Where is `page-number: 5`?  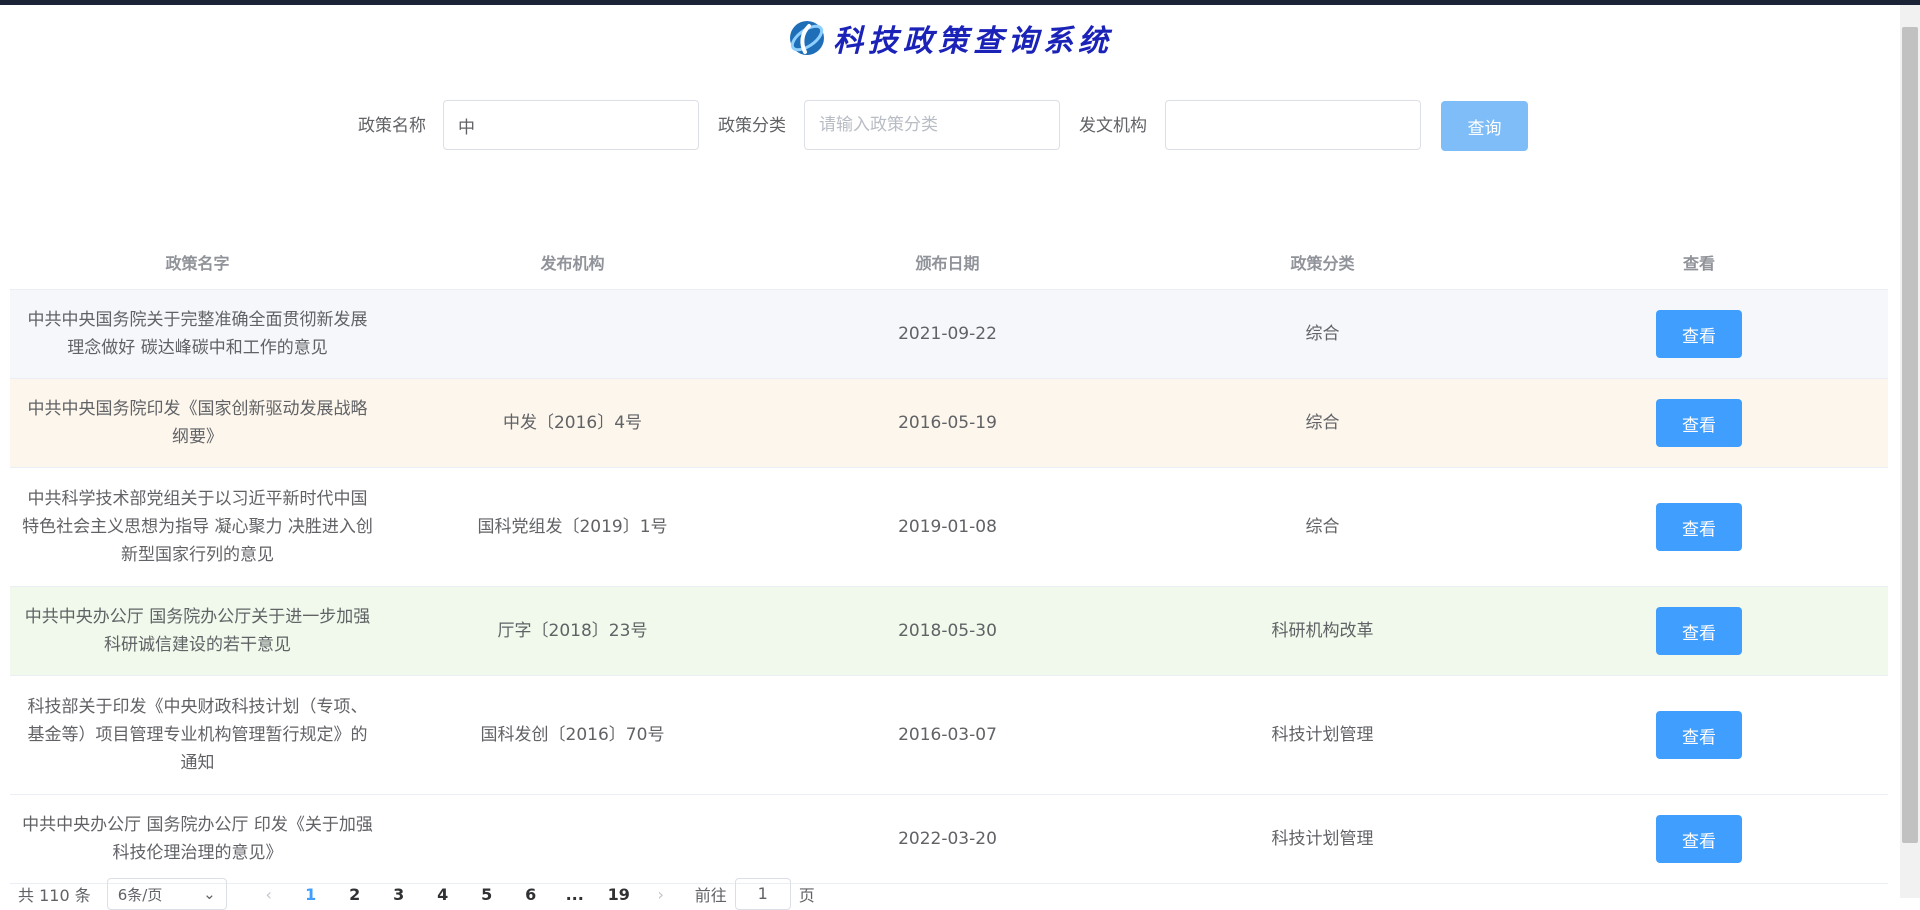
page-number: 5 is located at coordinates (487, 894).